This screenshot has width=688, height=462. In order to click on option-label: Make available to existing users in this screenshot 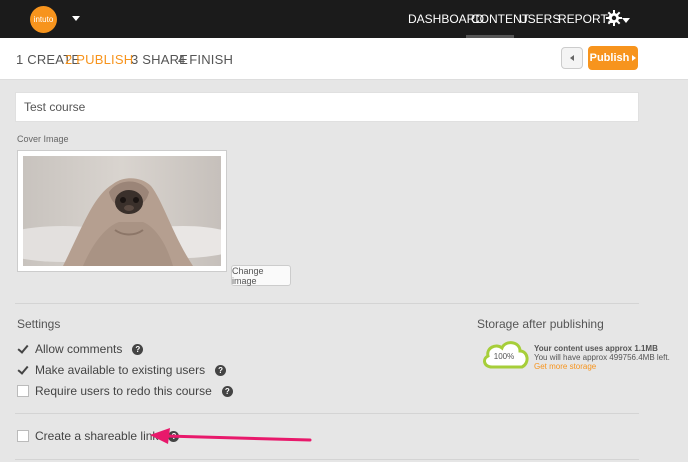, I will do `click(120, 370)`.